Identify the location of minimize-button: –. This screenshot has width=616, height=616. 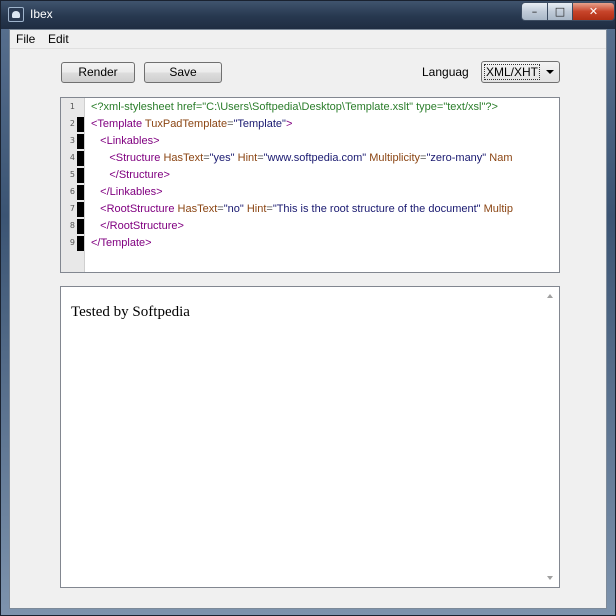
(534, 11).